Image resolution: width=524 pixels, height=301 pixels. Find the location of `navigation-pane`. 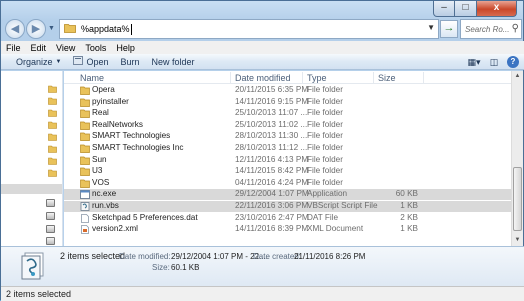

navigation-pane is located at coordinates (32, 158).